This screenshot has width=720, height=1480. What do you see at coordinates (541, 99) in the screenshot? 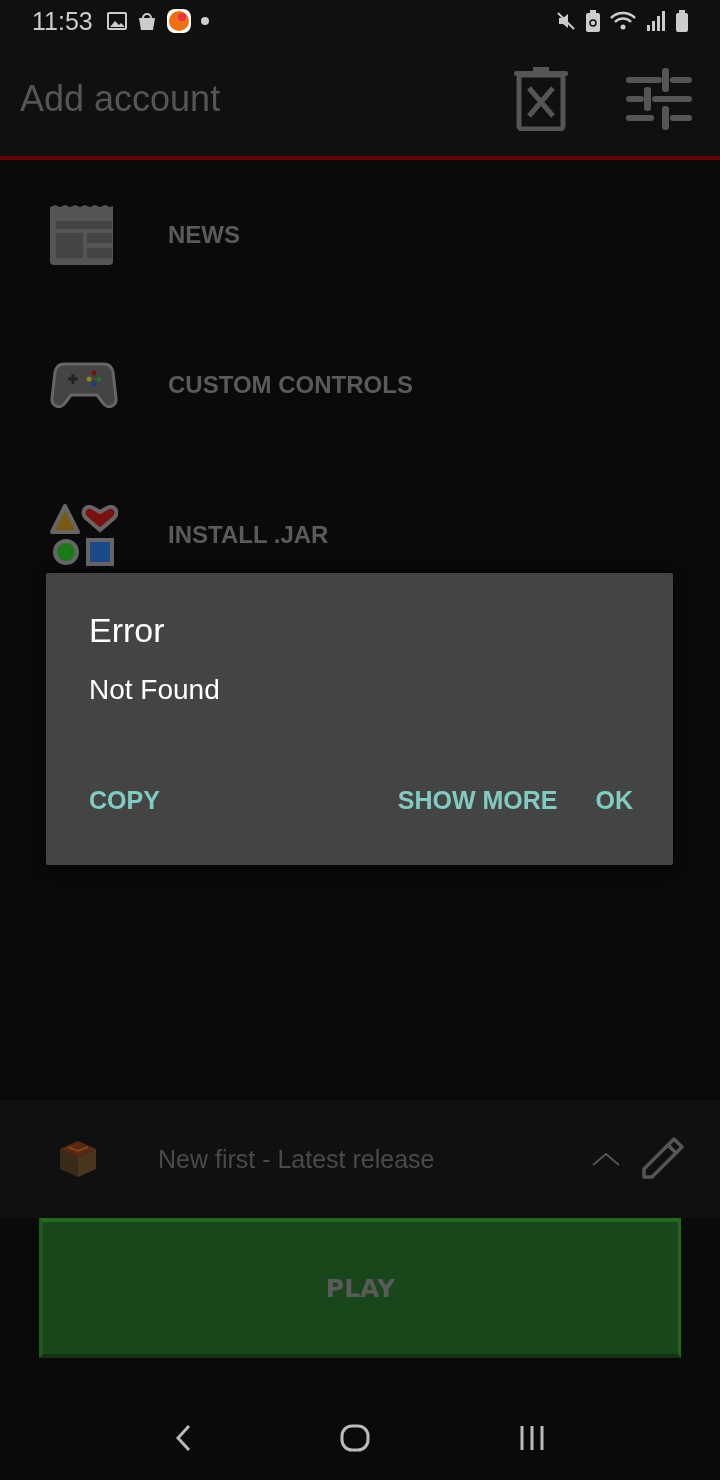
I see `delete-icon` at bounding box center [541, 99].